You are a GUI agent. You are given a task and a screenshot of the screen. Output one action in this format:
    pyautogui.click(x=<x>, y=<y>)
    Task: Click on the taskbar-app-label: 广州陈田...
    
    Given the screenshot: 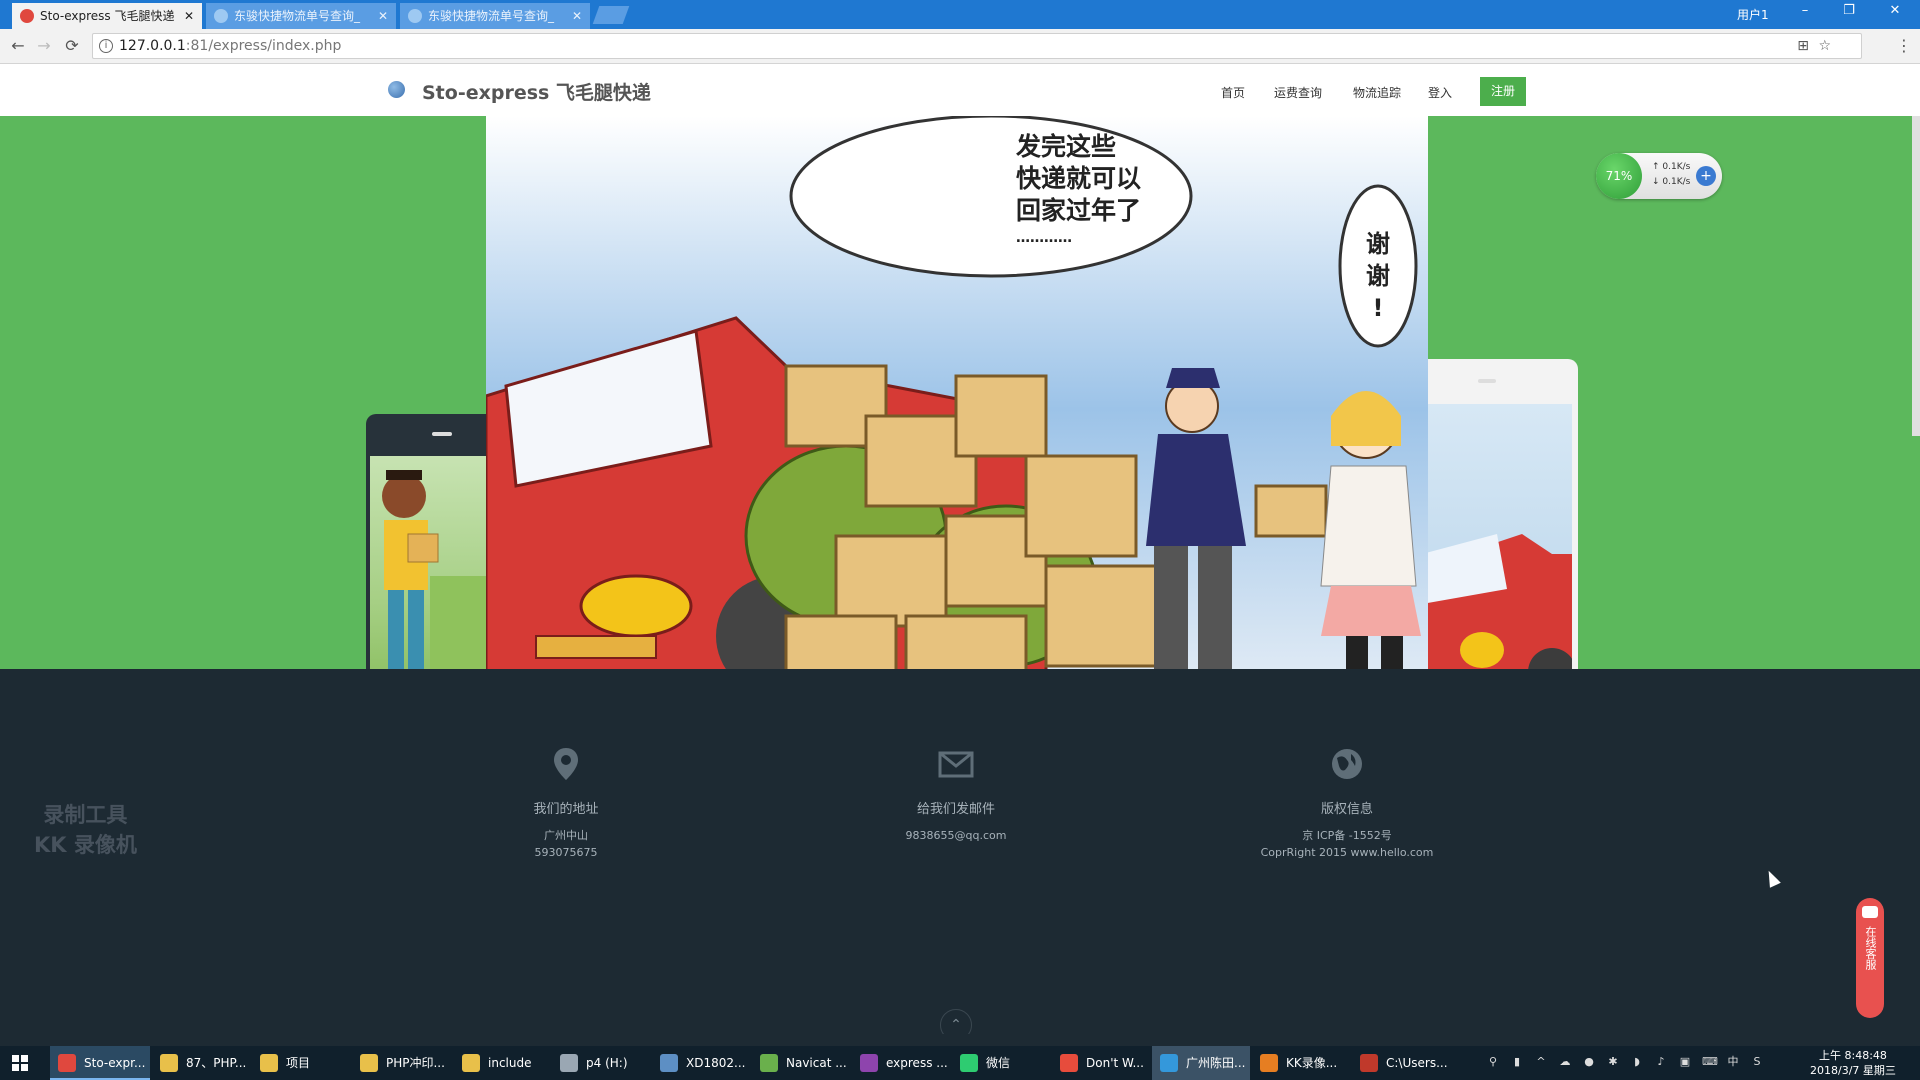 What is the action you would take?
    pyautogui.click(x=1216, y=1063)
    